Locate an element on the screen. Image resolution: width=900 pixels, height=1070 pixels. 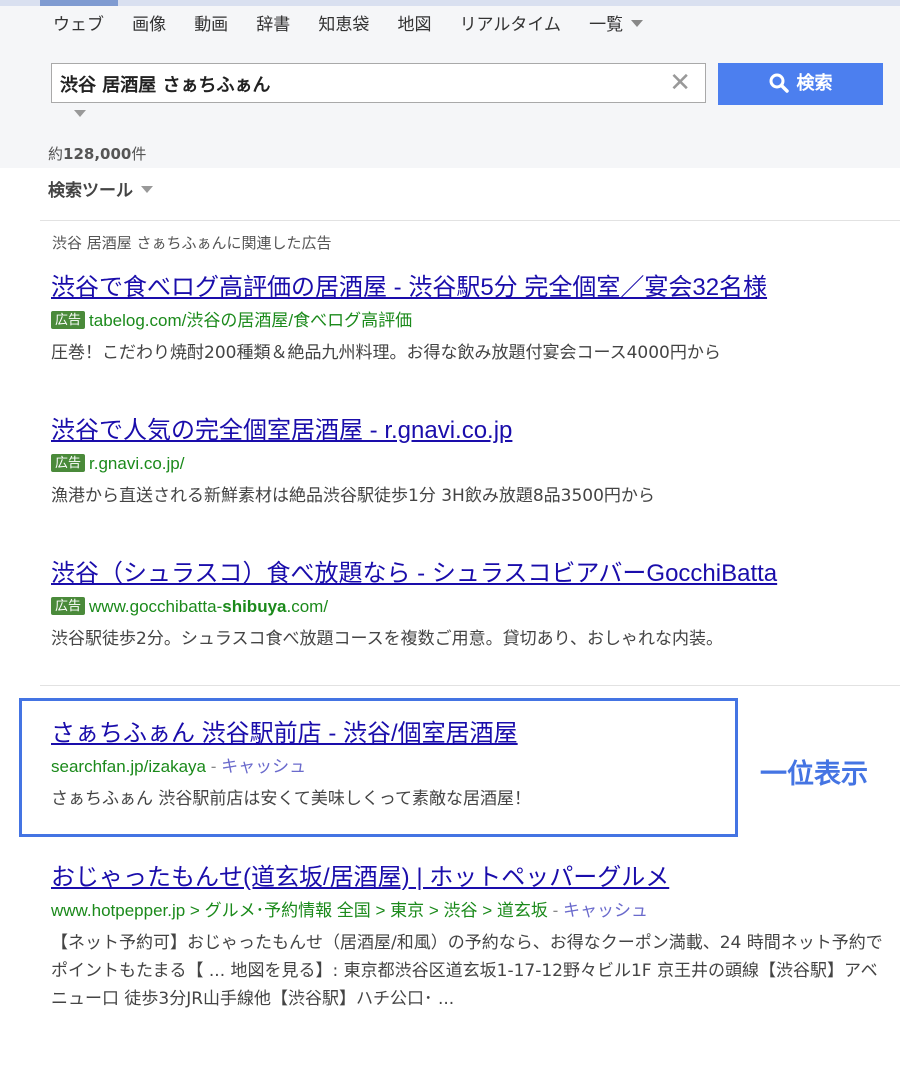
tab-dictionary: 辞書 is located at coordinates (273, 25).